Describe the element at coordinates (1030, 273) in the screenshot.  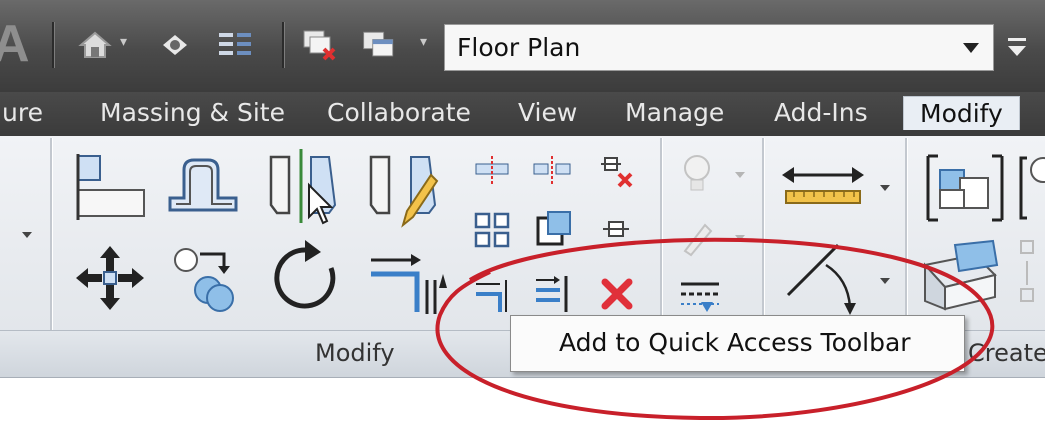
I see `small-disabled-icon` at that location.